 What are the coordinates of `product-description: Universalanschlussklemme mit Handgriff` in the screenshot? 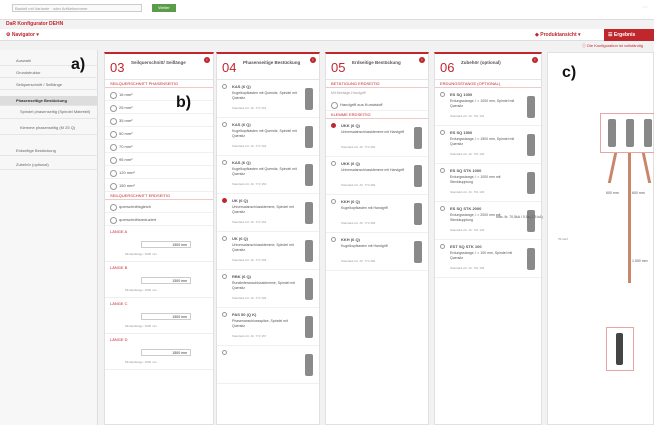 It's located at (373, 170).